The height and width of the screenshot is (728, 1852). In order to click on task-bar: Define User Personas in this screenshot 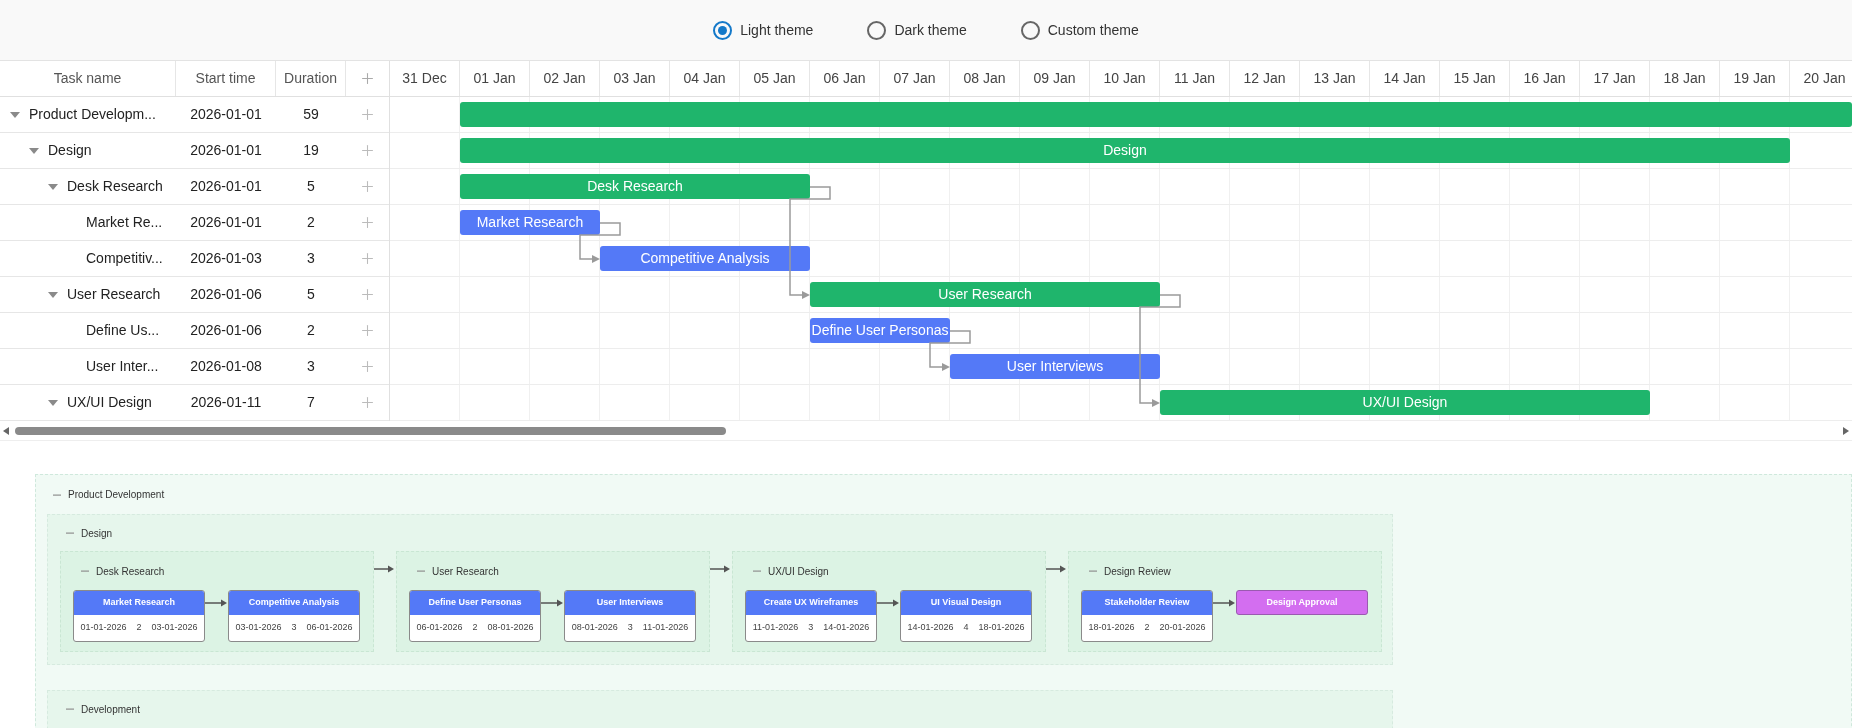, I will do `click(880, 330)`.